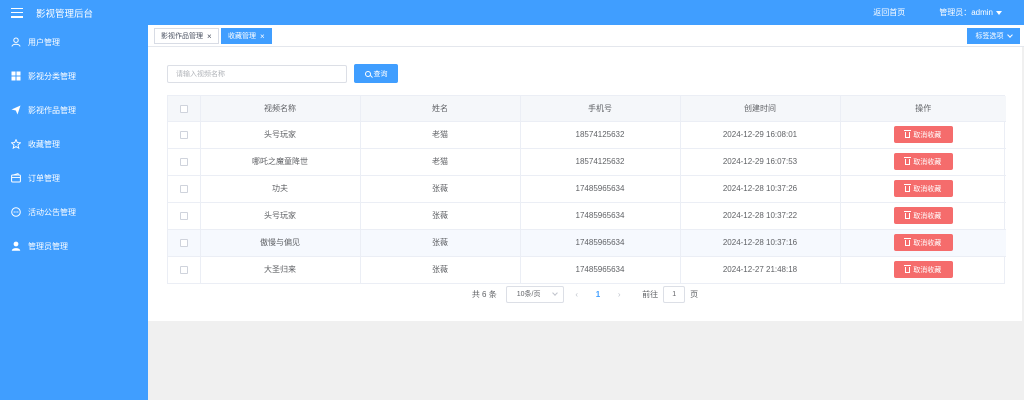  What do you see at coordinates (760, 243) in the screenshot?
I see `created-time-cell: 2024-12-28 10:37:16` at bounding box center [760, 243].